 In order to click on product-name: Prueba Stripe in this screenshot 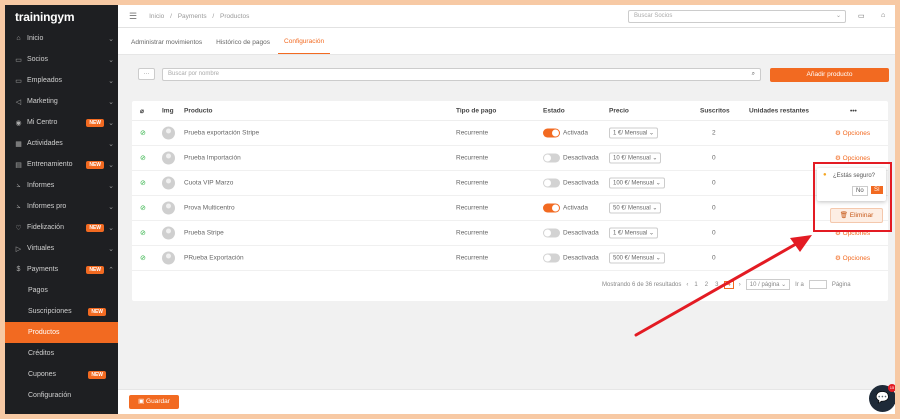, I will do `click(204, 233)`.